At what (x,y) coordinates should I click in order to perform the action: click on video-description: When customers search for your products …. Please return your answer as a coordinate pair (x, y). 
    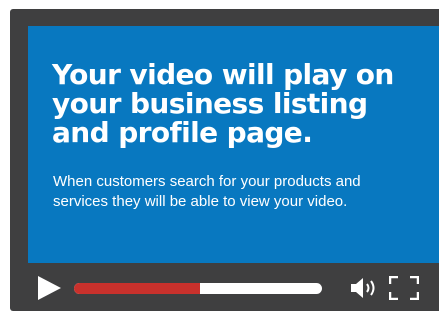
    Looking at the image, I should click on (207, 191).